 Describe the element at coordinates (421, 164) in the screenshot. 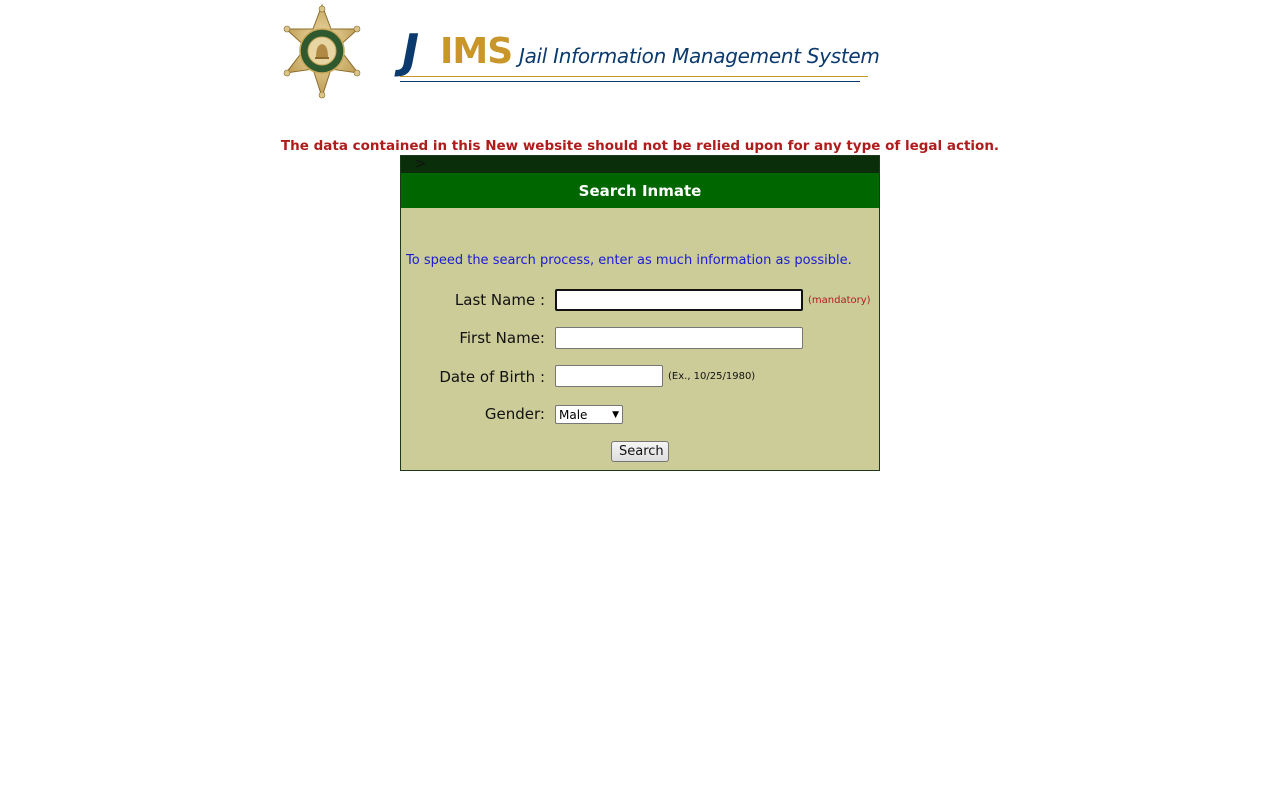

I see `breadcrumb-arrow: >` at that location.